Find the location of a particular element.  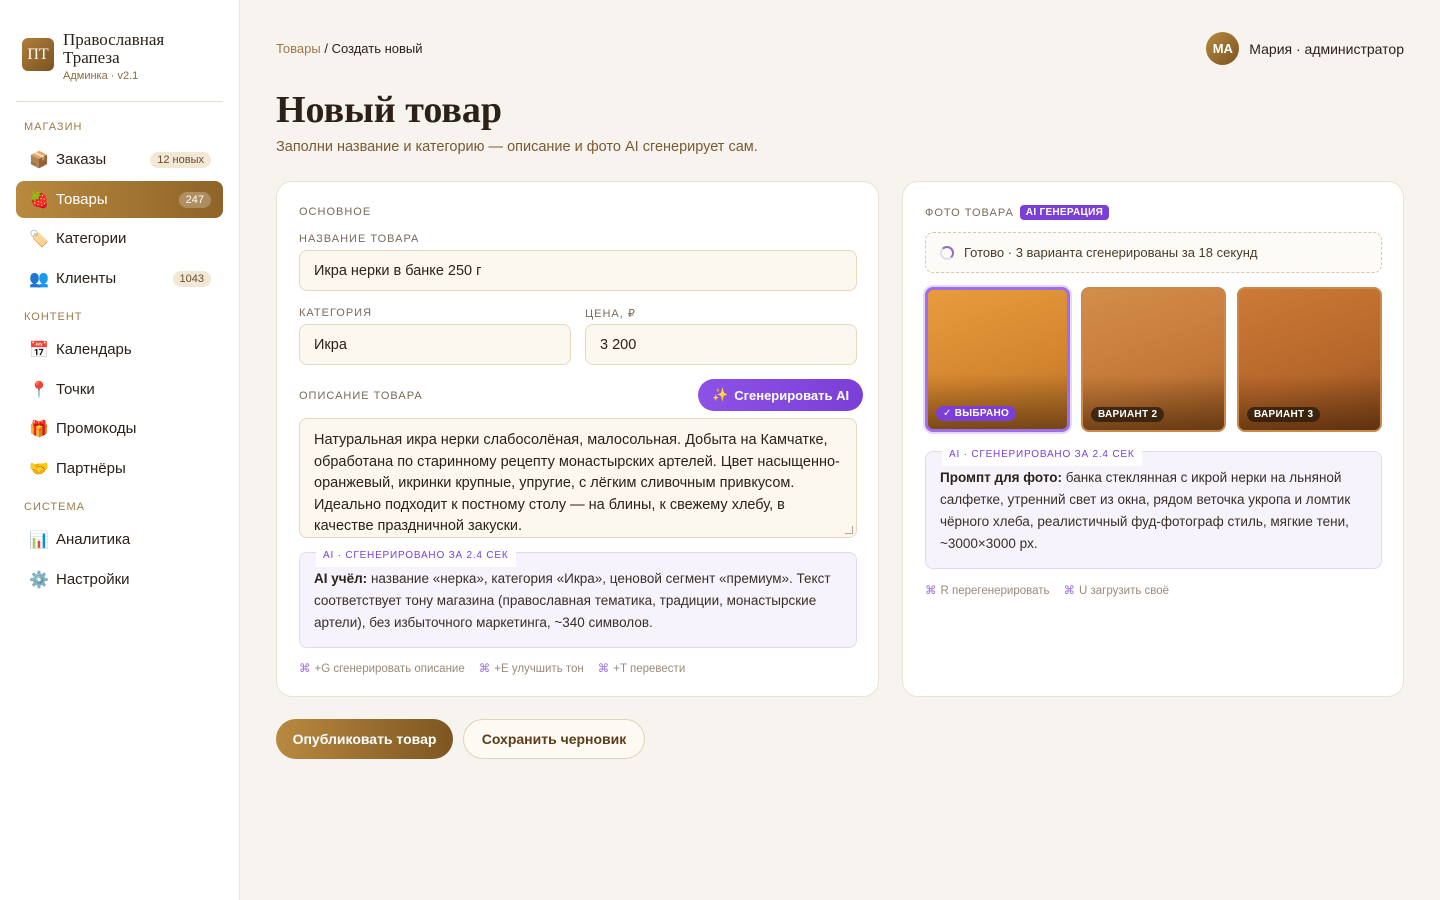

variant-label: ВАРИАНТ 2 is located at coordinates (1128, 414).